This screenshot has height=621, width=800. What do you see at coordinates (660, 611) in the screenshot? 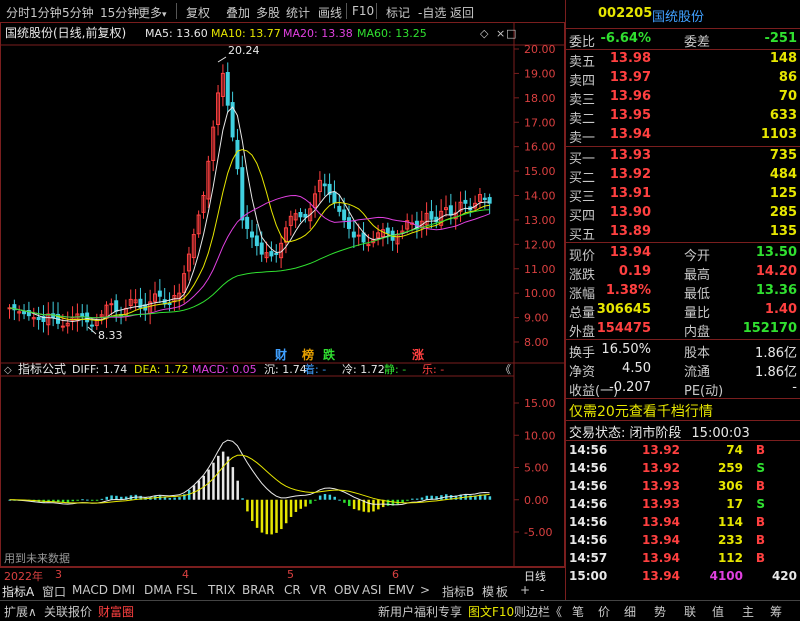
I see `status-right-6: 势` at bounding box center [660, 611].